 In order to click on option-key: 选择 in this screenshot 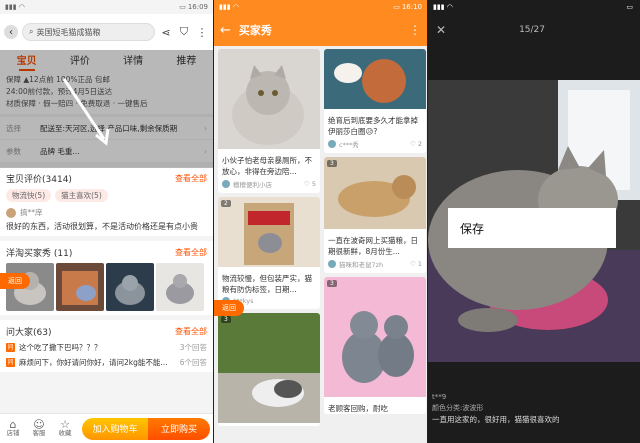, I will do `click(13, 128)`.